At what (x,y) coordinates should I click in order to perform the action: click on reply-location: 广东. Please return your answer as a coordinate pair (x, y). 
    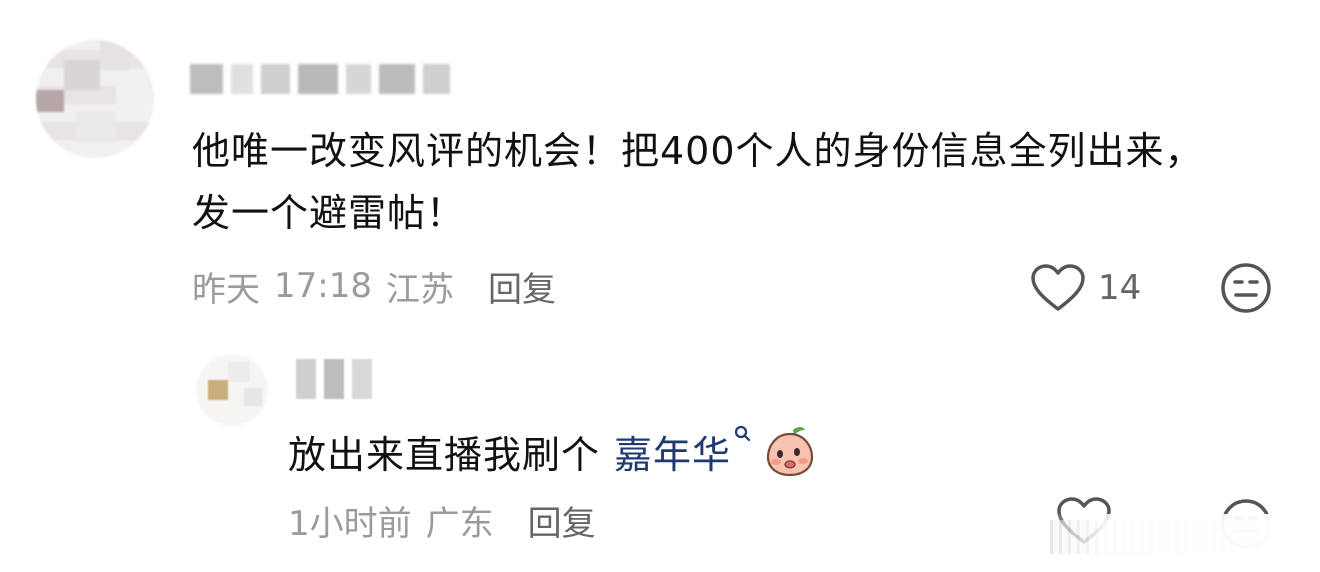
    Looking at the image, I should click on (459, 523).